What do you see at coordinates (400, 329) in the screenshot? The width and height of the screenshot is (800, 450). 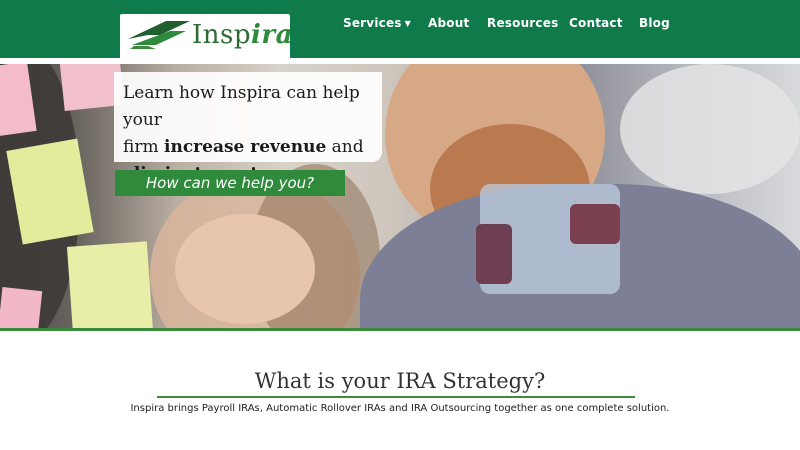 I see `hero-divider` at bounding box center [400, 329].